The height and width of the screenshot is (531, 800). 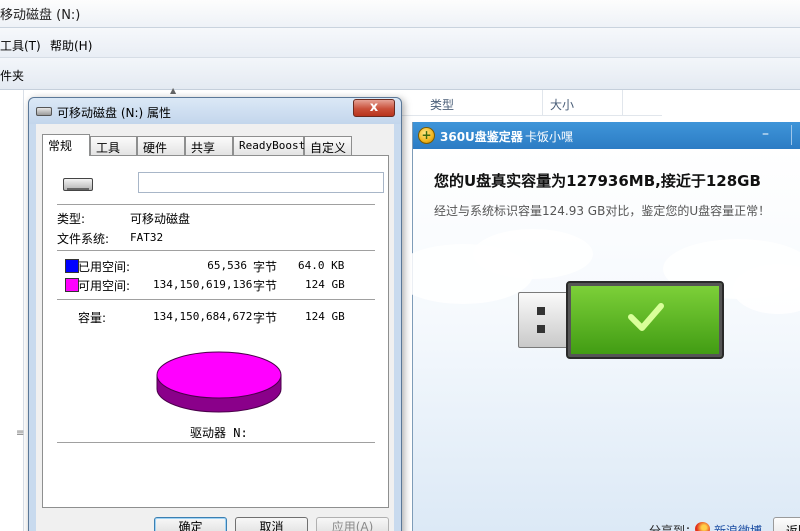 I want to click on free-space-swatch, so click(x=72, y=285).